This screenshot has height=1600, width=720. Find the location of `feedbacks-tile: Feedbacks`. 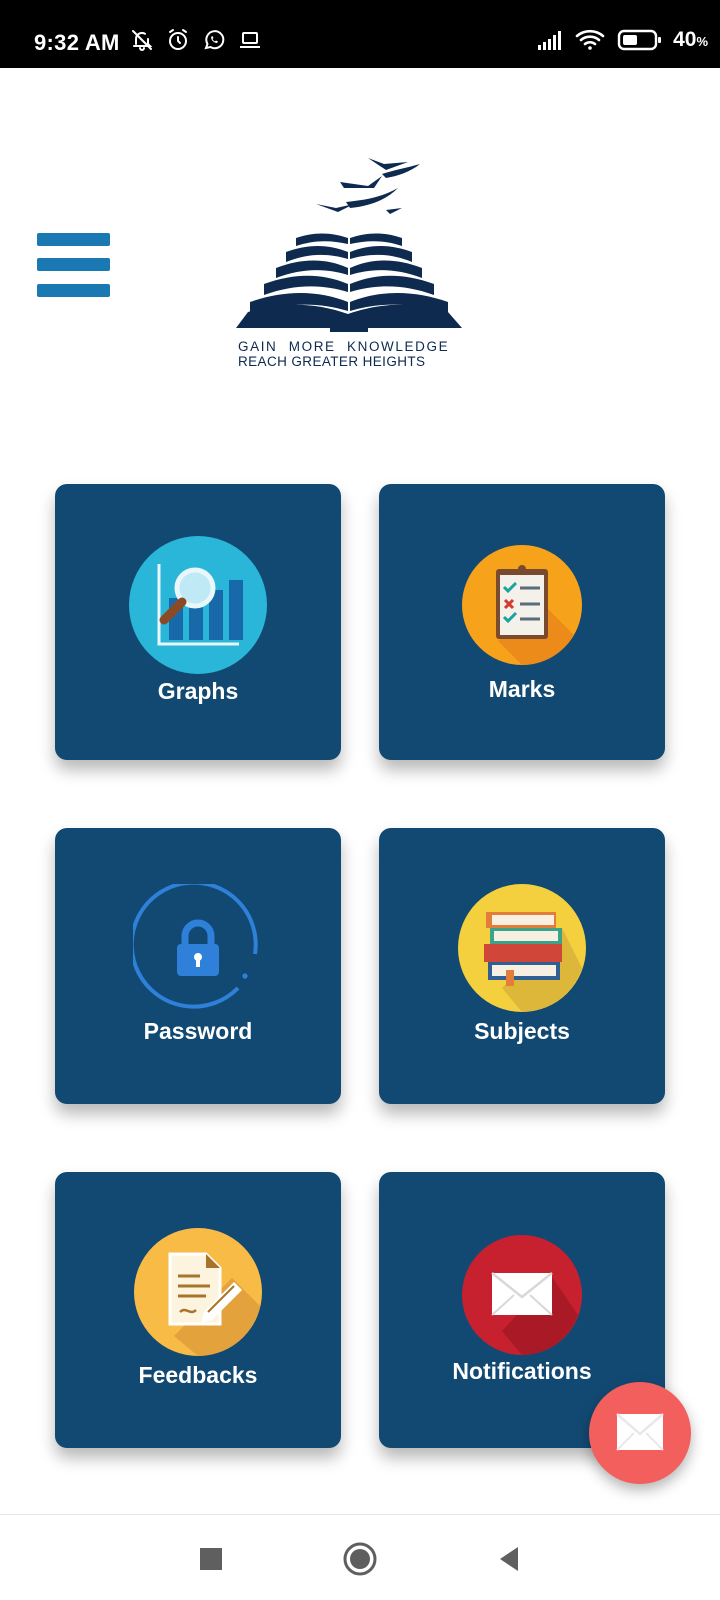

feedbacks-tile: Feedbacks is located at coordinates (198, 1310).